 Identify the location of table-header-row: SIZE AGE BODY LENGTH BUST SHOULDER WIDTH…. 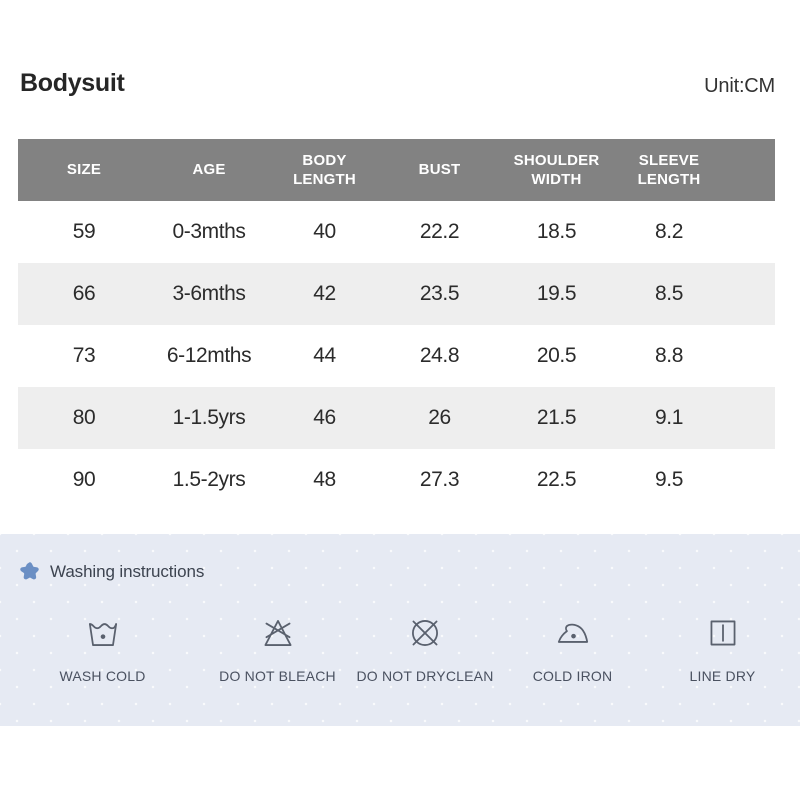
(396, 170).